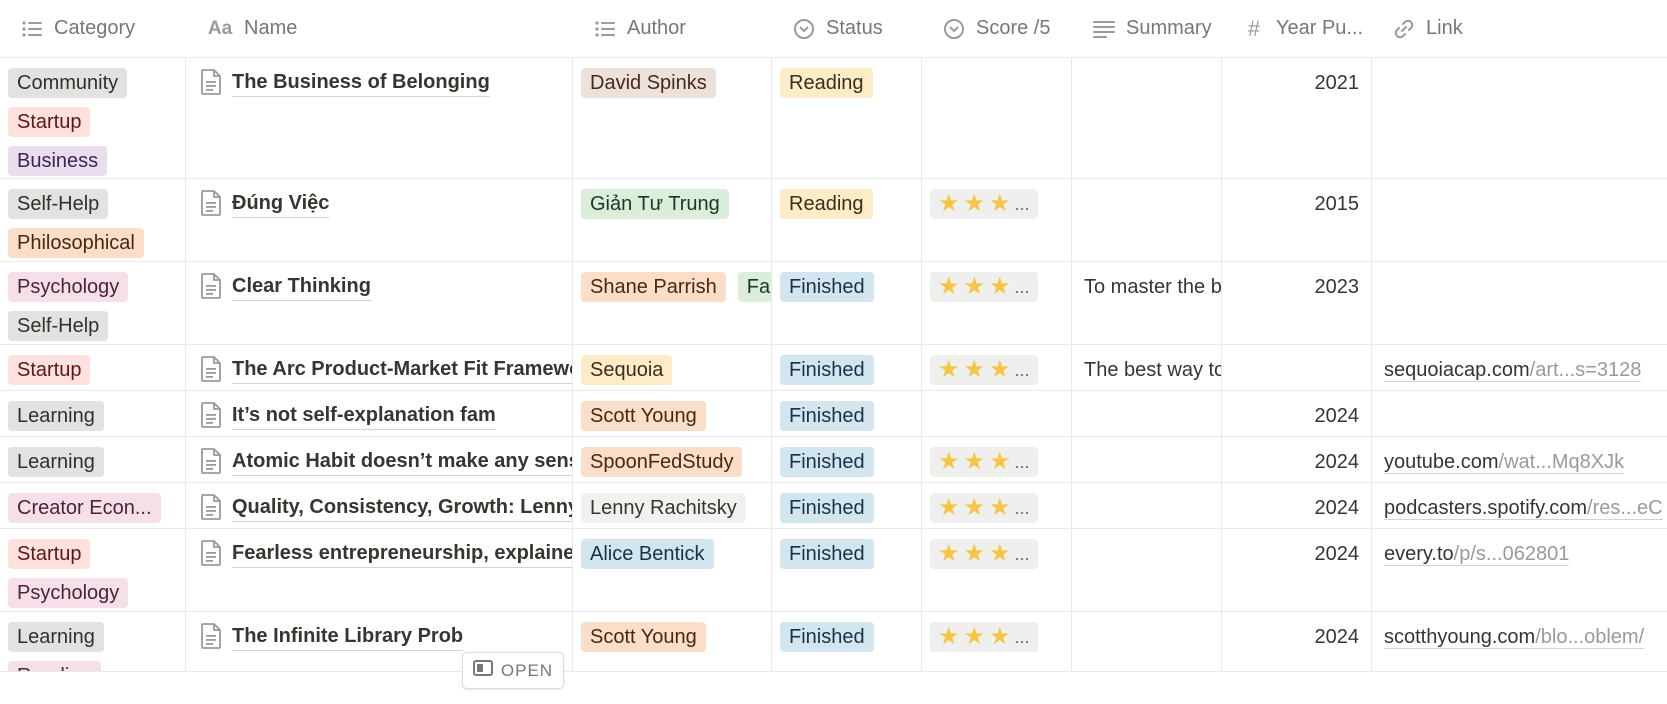  I want to click on url-link: scotthyoung.com/blo...oblem/, so click(1514, 637).